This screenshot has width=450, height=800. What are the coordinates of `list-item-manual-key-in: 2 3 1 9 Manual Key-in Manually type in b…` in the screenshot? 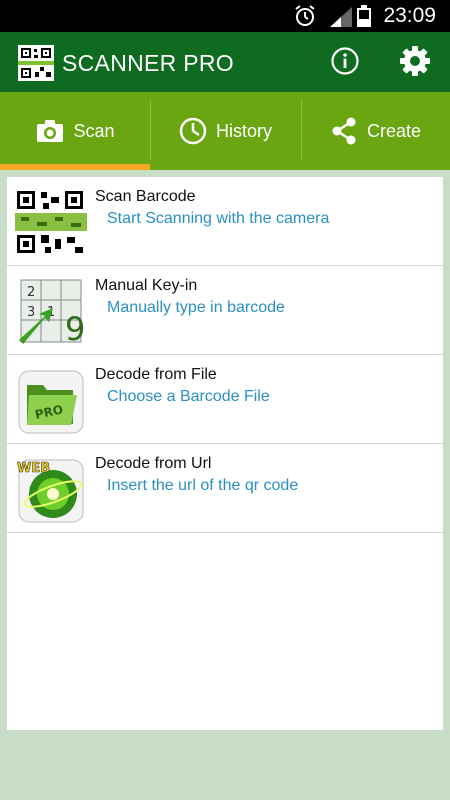 It's located at (225, 310).